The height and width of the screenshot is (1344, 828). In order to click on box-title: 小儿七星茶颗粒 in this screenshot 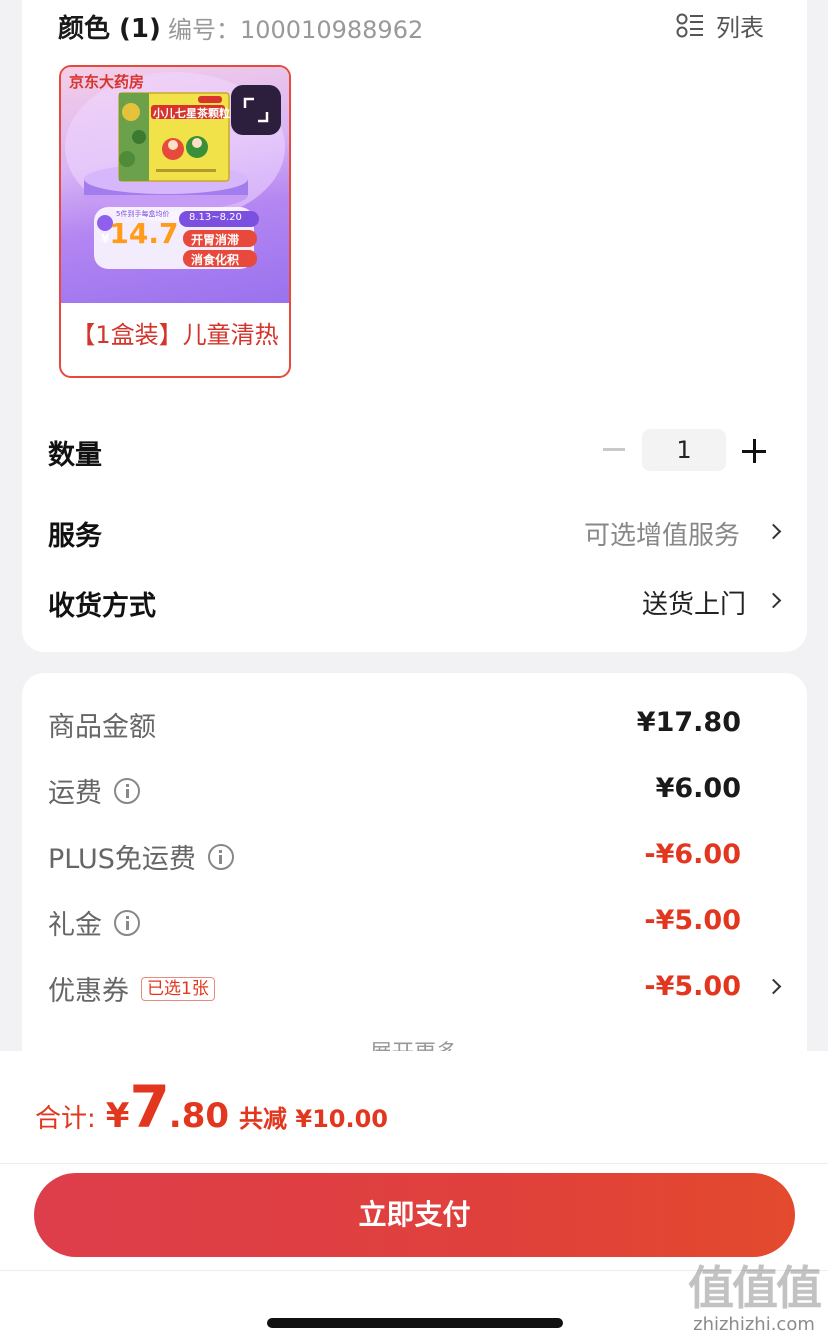, I will do `click(191, 113)`.